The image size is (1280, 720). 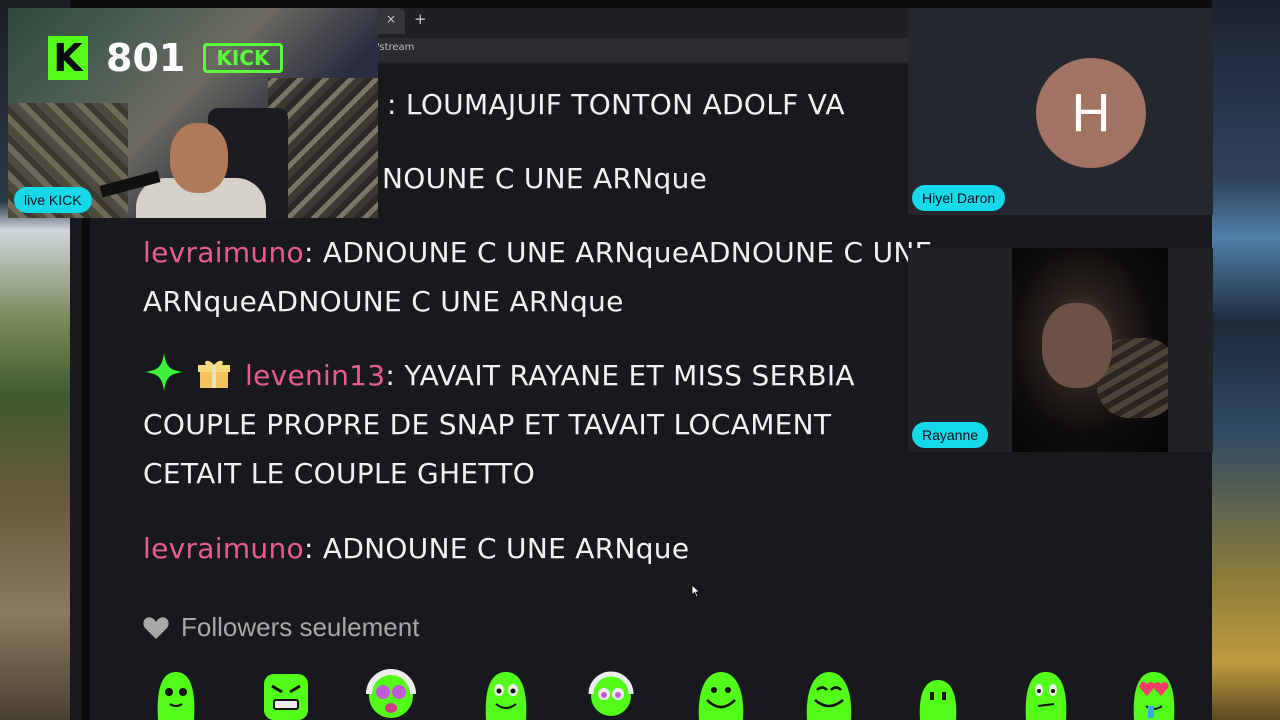 What do you see at coordinates (696, 591) in the screenshot?
I see `mouse-cursor-icon` at bounding box center [696, 591].